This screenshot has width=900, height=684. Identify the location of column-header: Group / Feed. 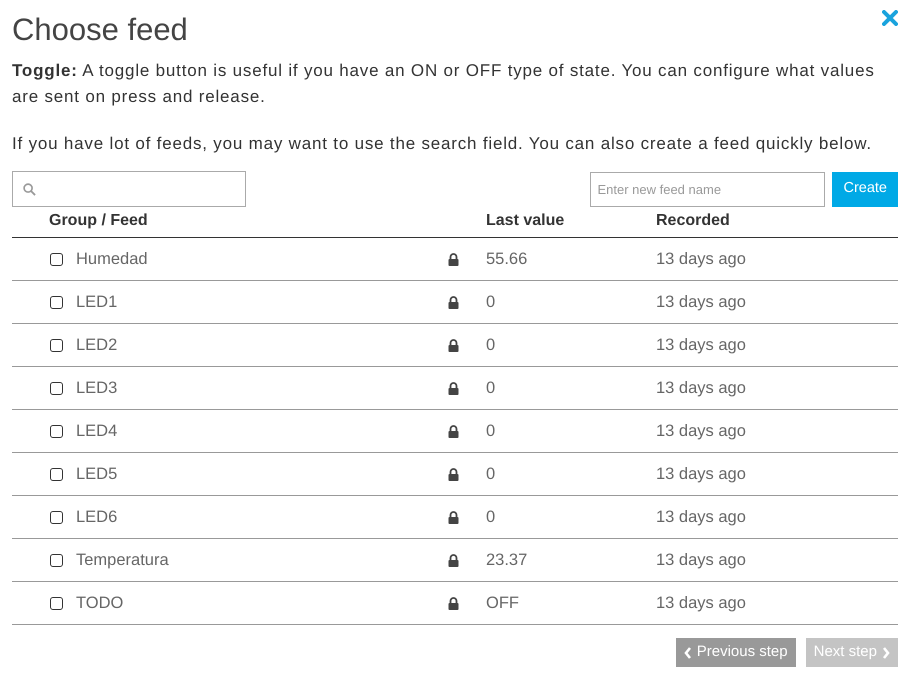
(98, 220).